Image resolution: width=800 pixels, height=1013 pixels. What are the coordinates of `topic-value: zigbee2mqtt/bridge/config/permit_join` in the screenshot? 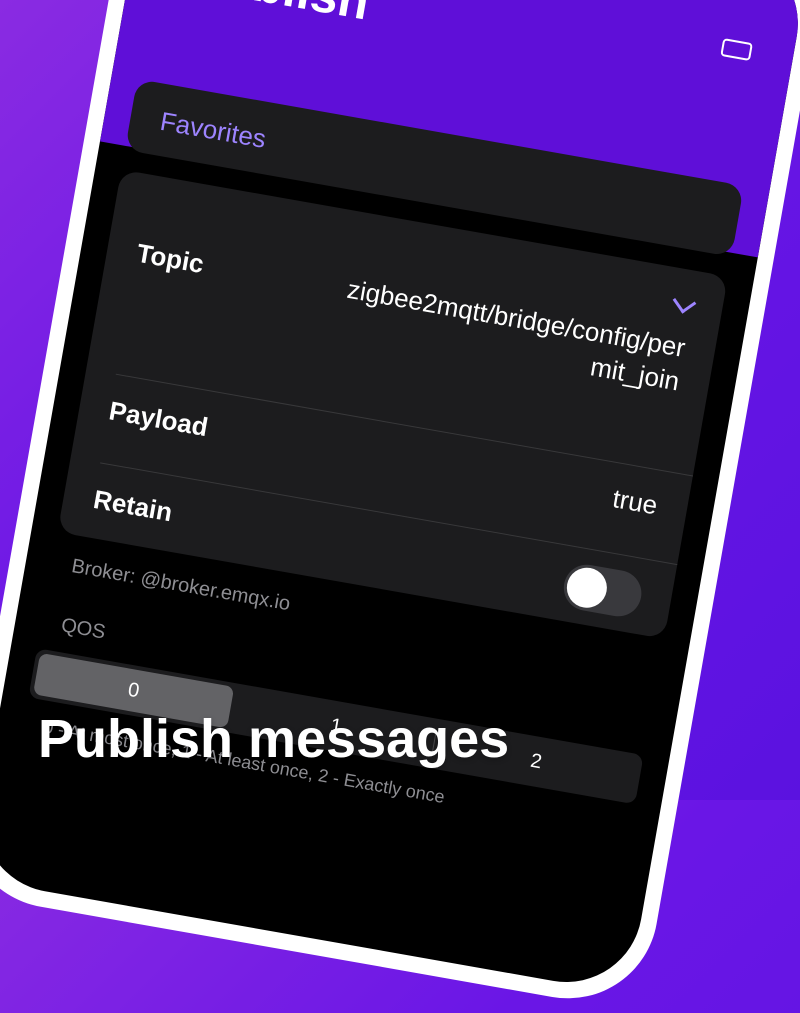 It's located at (504, 334).